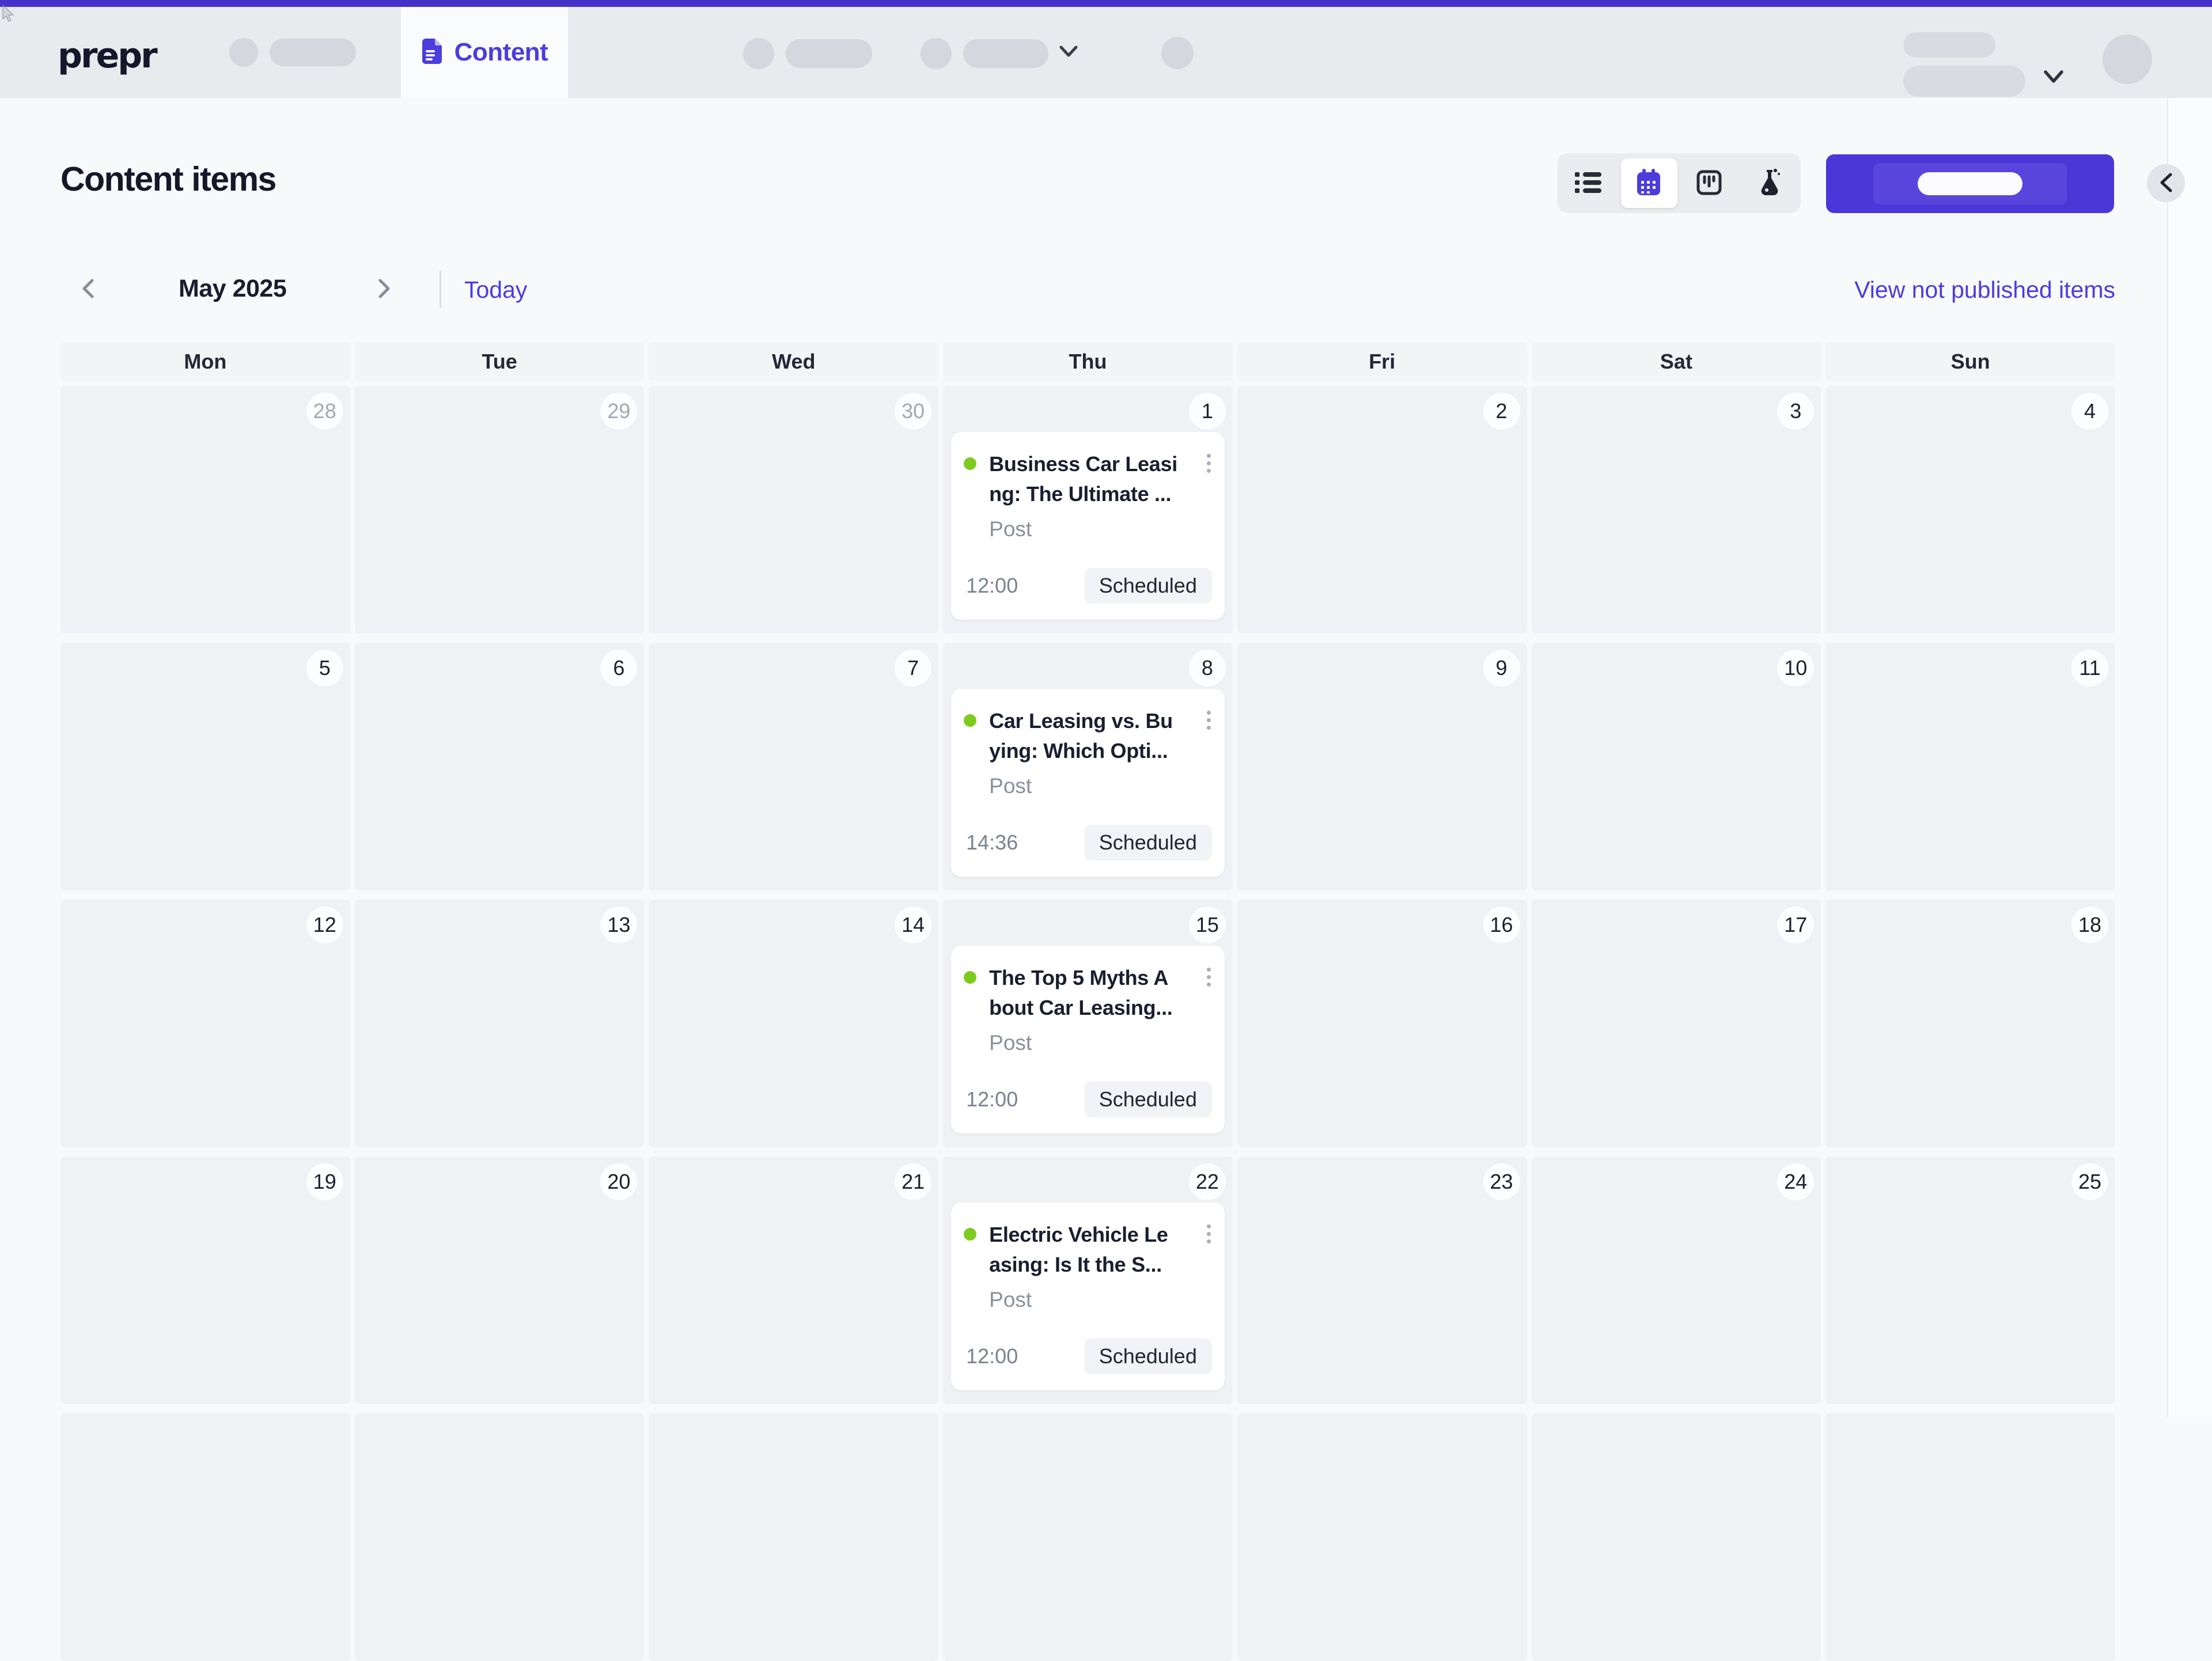 The width and height of the screenshot is (2212, 1661). I want to click on date-badge: 1, so click(1207, 411).